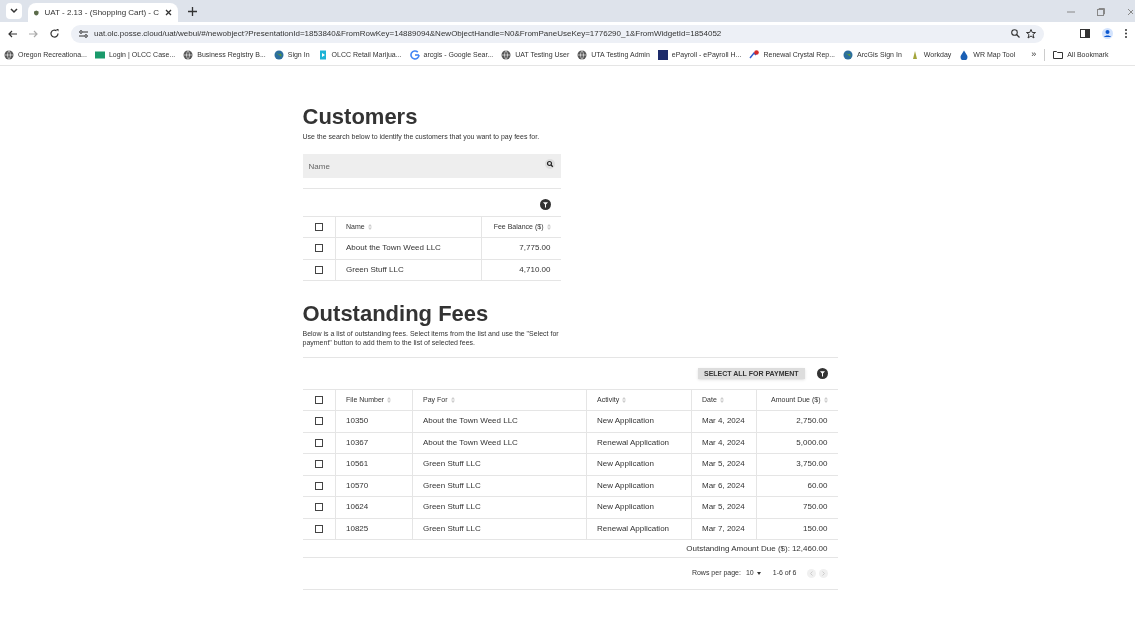 Image resolution: width=1135 pixels, height=618 pixels. Describe the element at coordinates (662, 55) in the screenshot. I see `square-icon` at that location.